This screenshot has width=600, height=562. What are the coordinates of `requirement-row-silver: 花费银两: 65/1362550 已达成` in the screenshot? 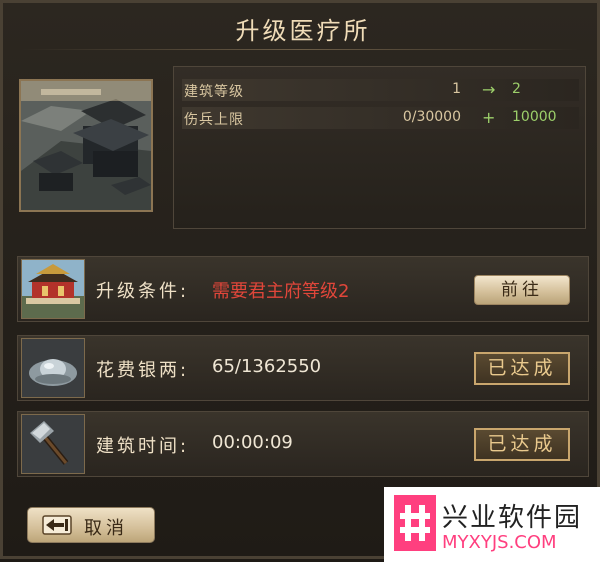 It's located at (303, 368).